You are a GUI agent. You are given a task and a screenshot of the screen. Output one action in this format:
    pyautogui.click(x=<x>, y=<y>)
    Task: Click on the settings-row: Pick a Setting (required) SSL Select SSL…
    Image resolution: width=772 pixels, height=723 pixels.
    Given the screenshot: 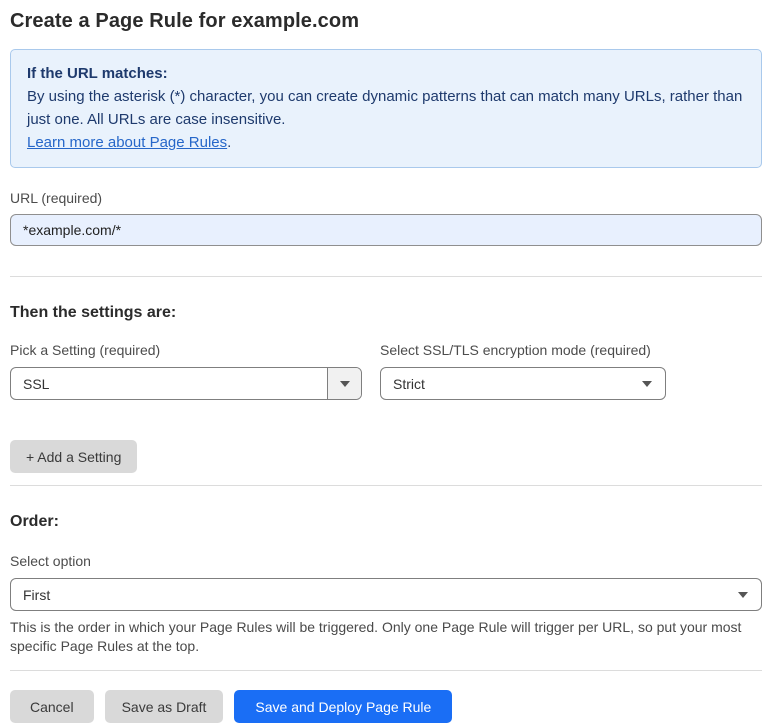 What is the action you would take?
    pyautogui.click(x=386, y=361)
    